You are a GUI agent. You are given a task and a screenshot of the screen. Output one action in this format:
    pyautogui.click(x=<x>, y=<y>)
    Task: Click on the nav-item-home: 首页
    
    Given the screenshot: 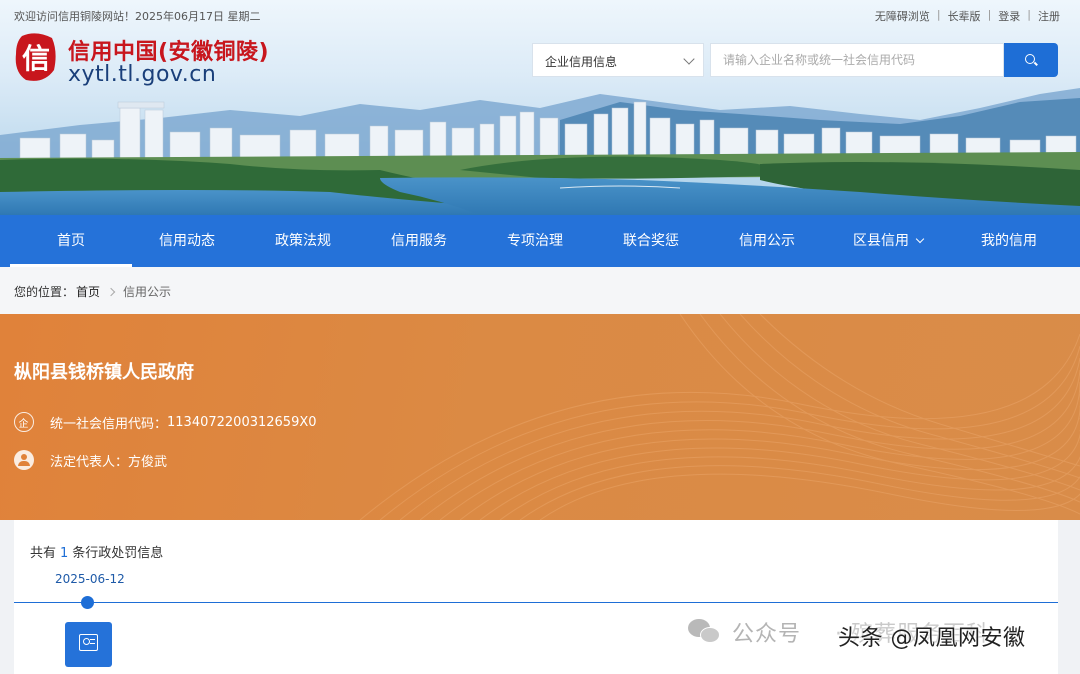 What is the action you would take?
    pyautogui.click(x=71, y=241)
    